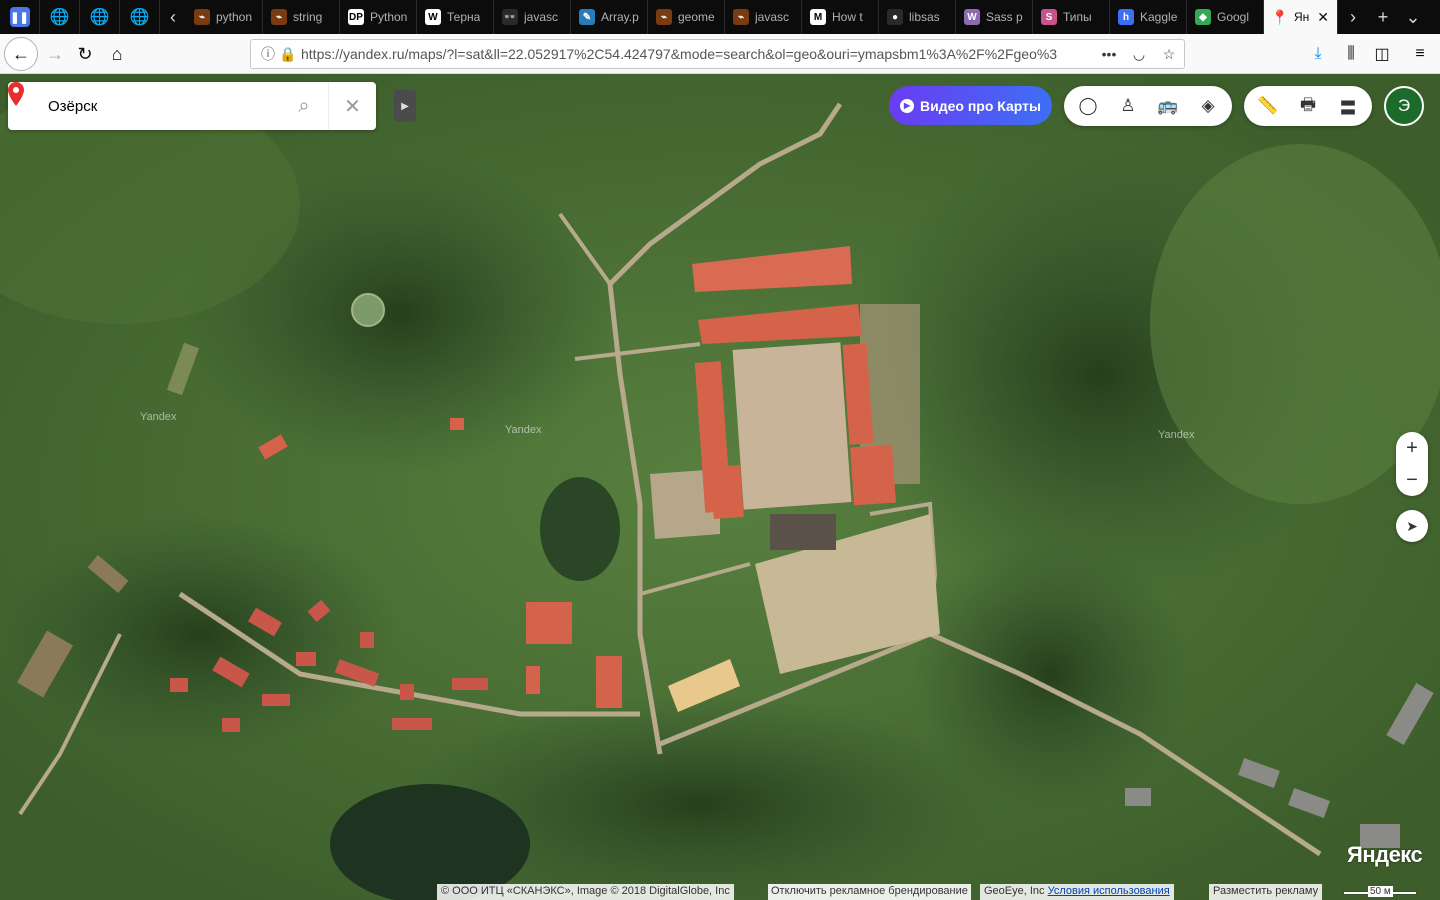 The width and height of the screenshot is (1440, 900). Describe the element at coordinates (1380, 893) in the screenshot. I see `scale-bar: 50 м` at that location.